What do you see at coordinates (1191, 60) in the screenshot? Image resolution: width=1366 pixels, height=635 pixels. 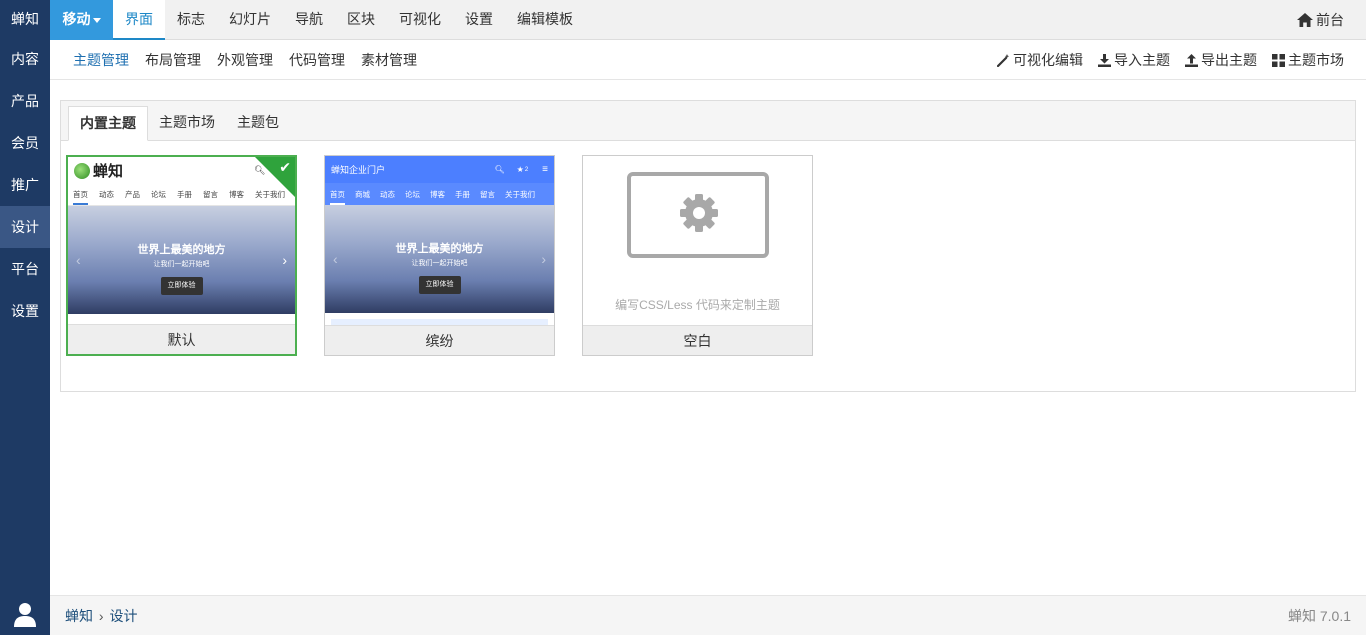 I see `upload-icon` at bounding box center [1191, 60].